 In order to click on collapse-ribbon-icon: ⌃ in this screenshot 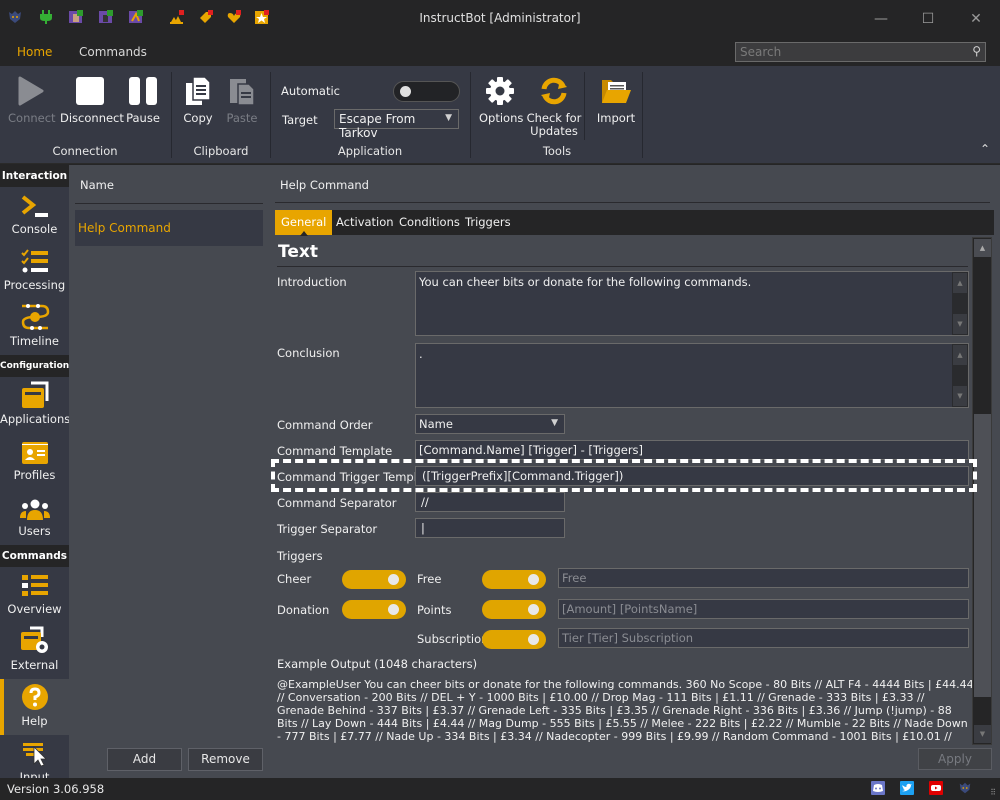, I will do `click(985, 149)`.